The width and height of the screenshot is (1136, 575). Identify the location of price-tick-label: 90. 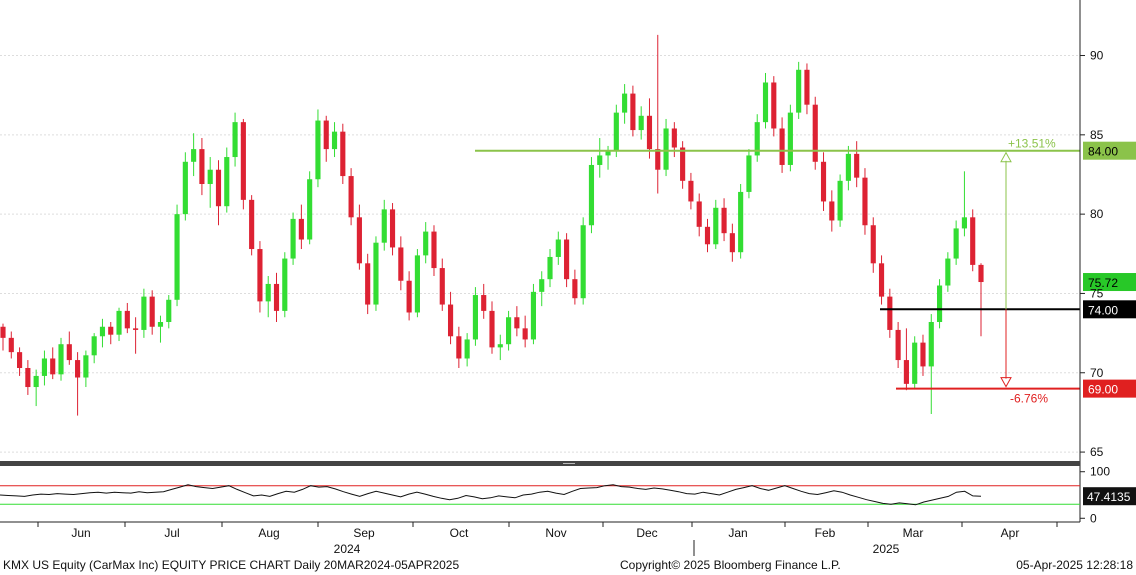
(1097, 56).